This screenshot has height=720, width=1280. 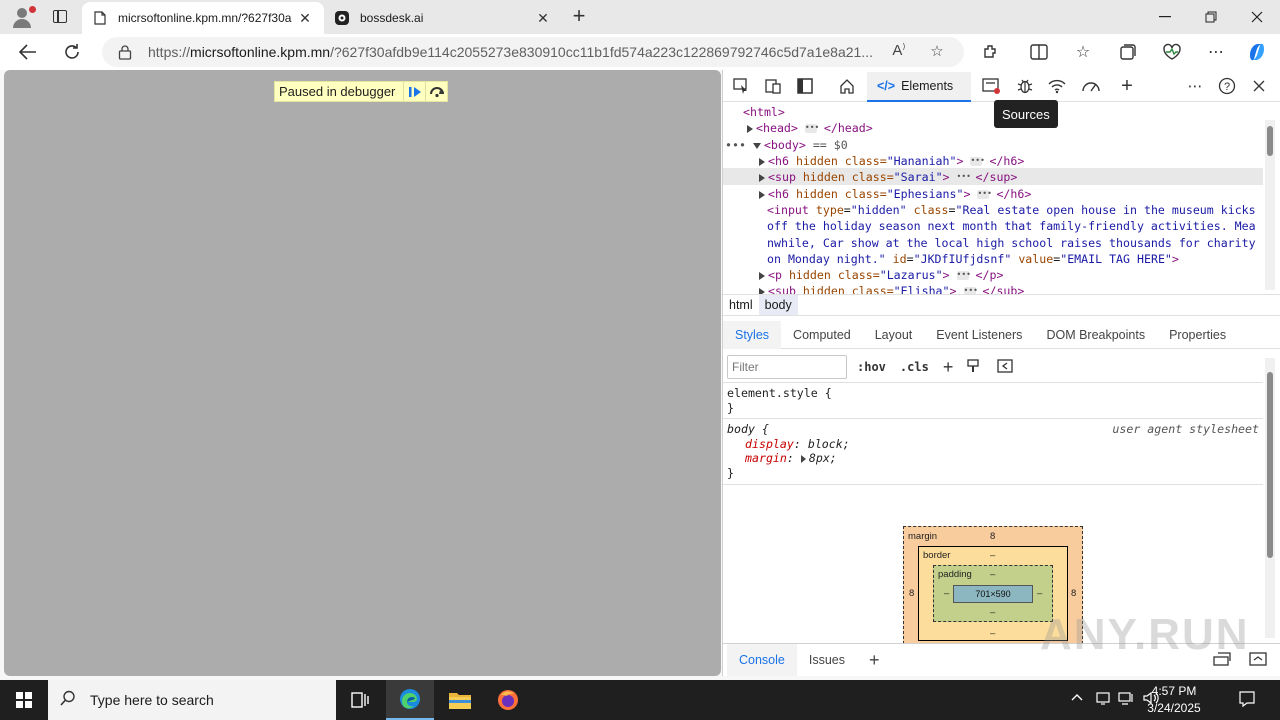 What do you see at coordinates (1057, 86) in the screenshot?
I see `network-icon` at bounding box center [1057, 86].